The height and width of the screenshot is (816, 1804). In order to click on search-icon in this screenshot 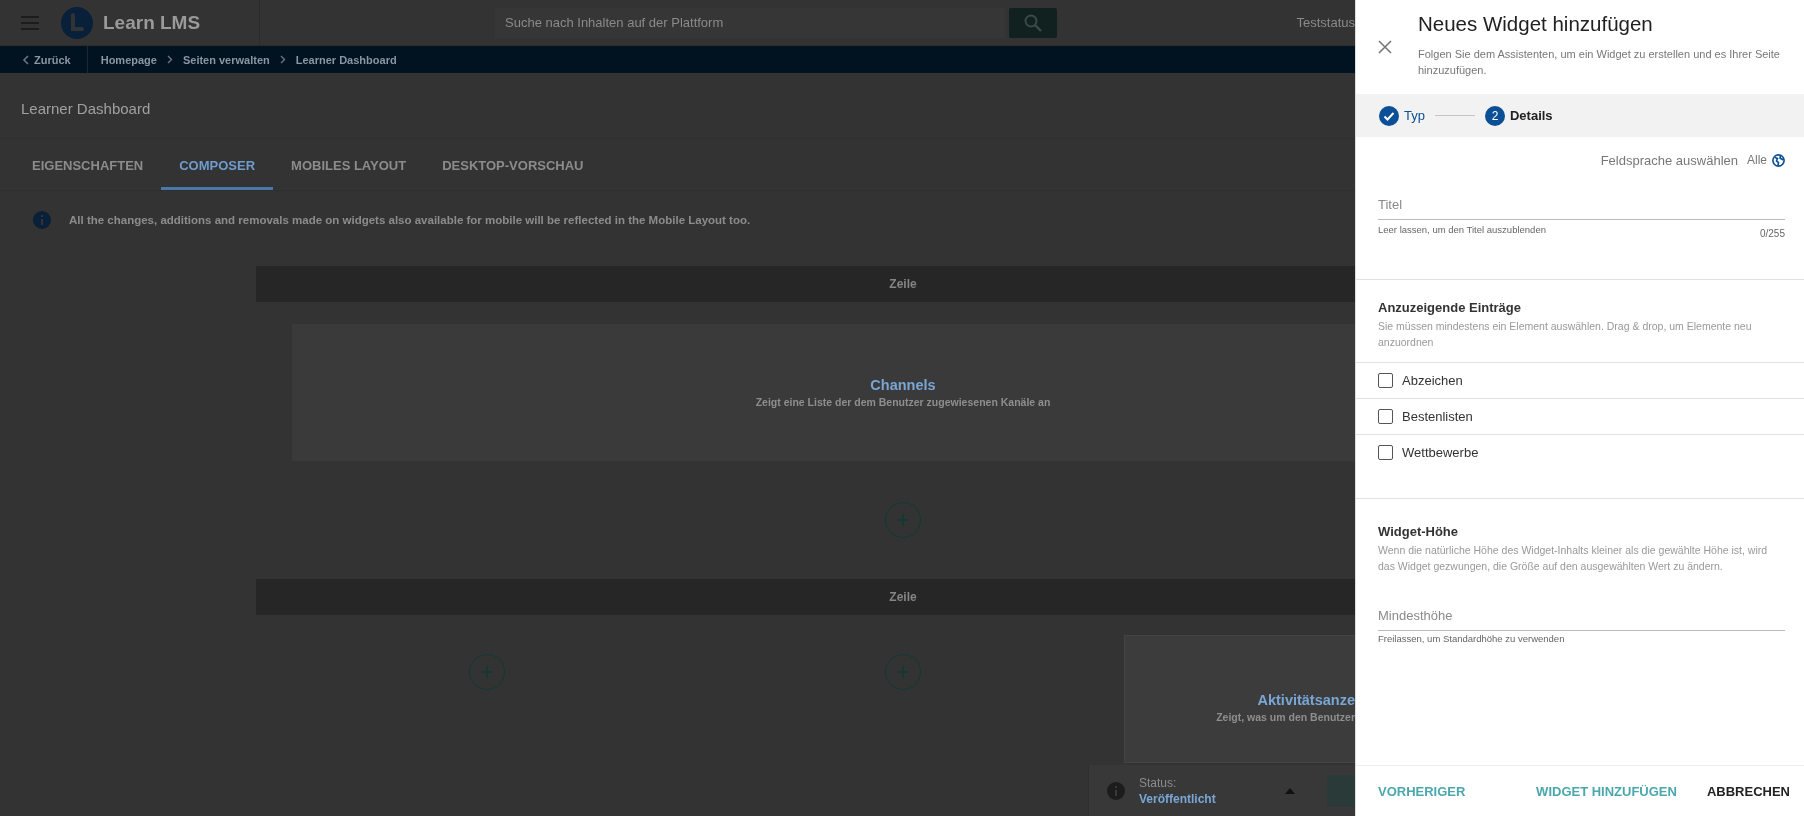, I will do `click(1033, 22)`.